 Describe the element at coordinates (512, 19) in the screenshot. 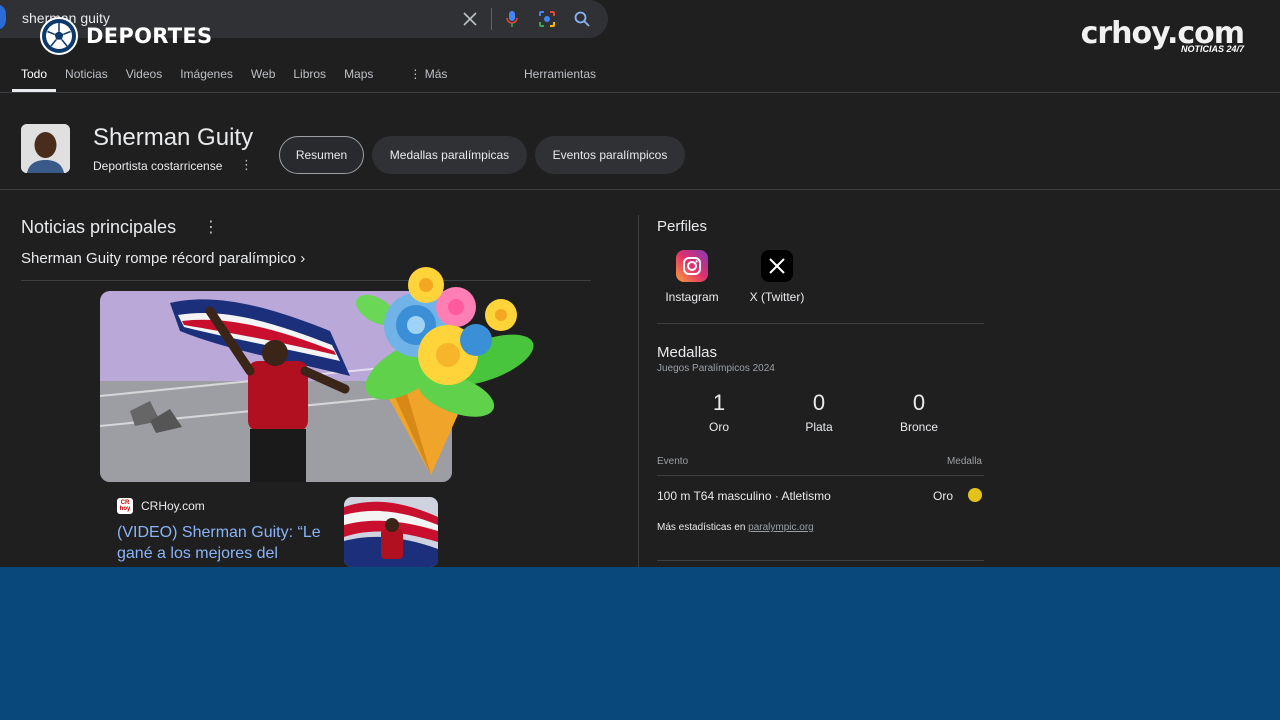

I see `microphone-icon` at that location.